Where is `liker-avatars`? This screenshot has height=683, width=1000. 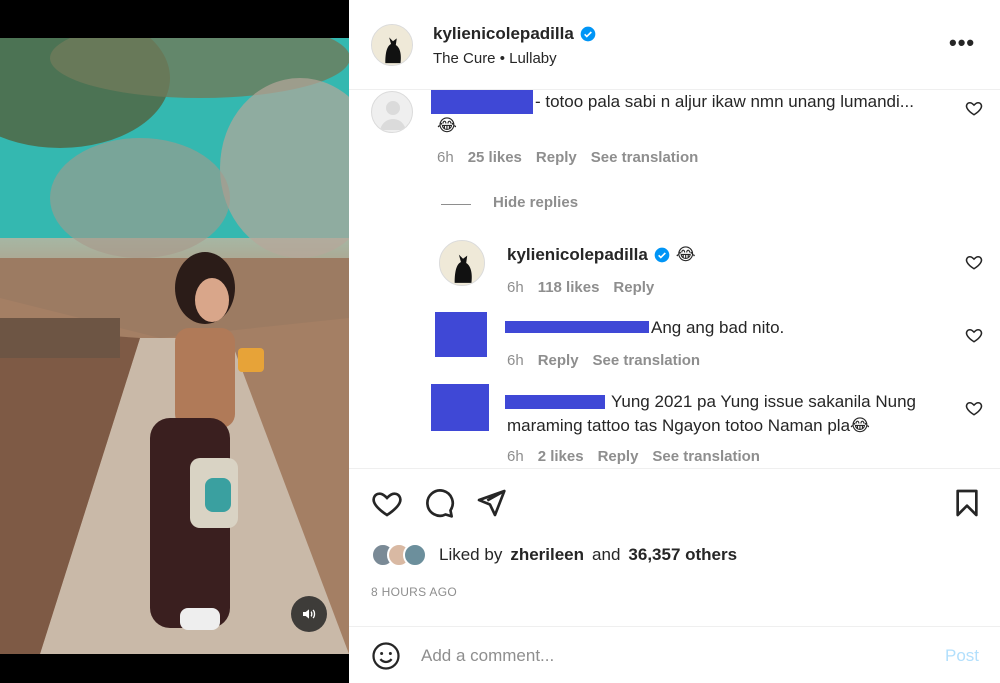 liker-avatars is located at coordinates (399, 555).